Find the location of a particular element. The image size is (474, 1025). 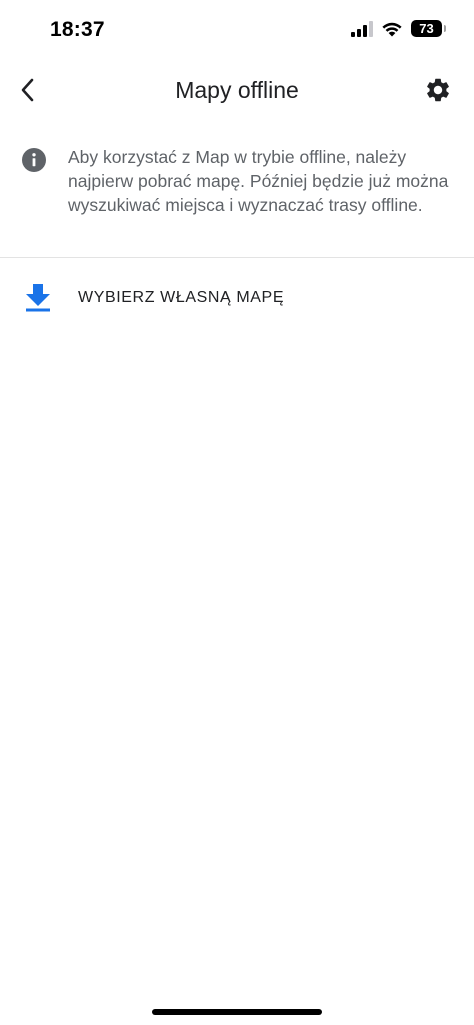

status-time: 18:37 is located at coordinates (77, 29).